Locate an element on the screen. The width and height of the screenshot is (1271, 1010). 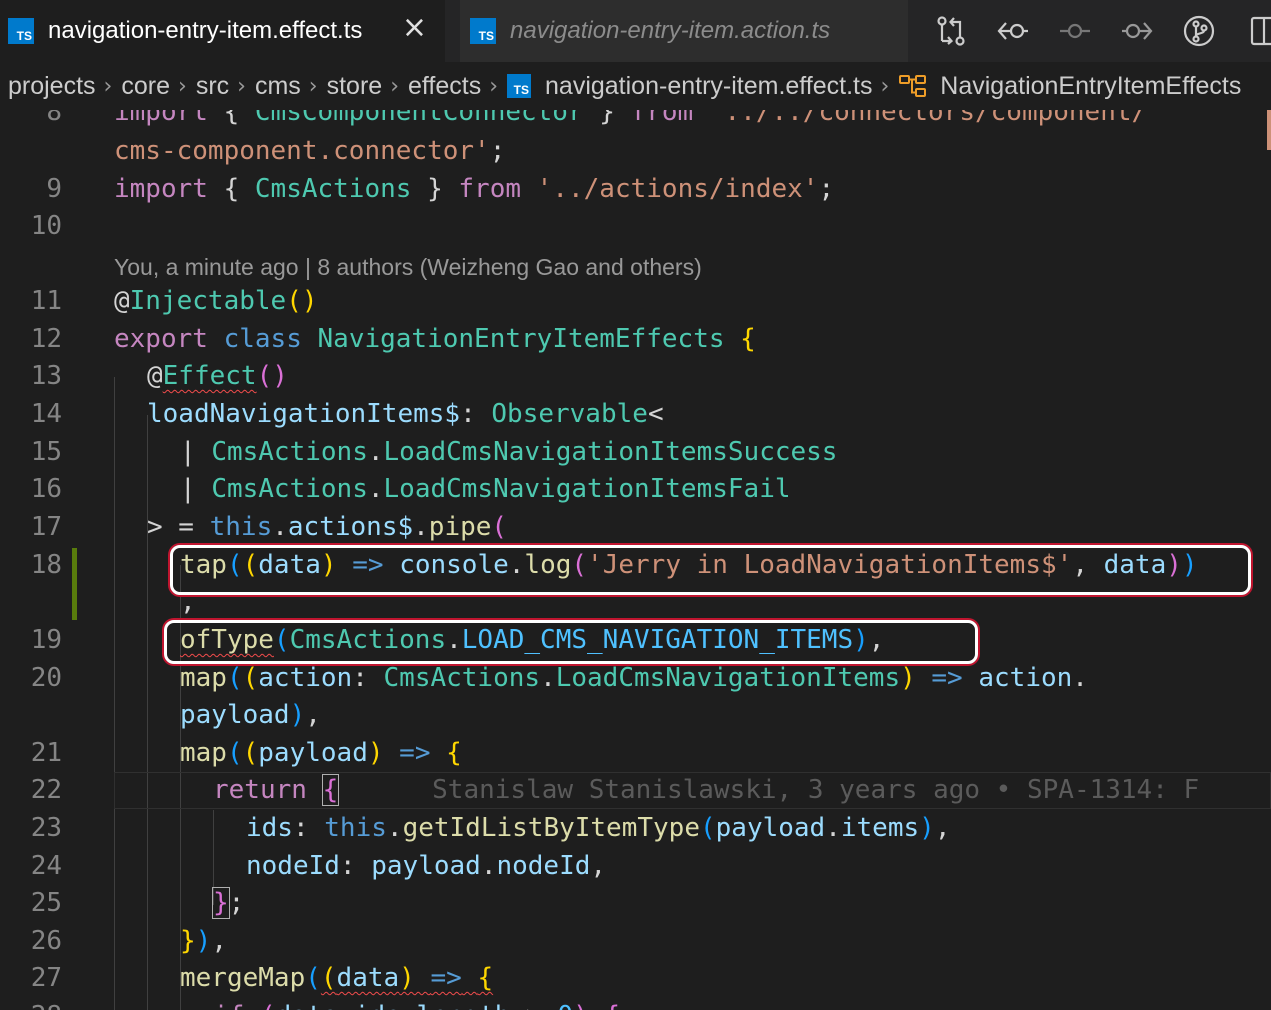
code-line-26: }), is located at coordinates (203, 941).